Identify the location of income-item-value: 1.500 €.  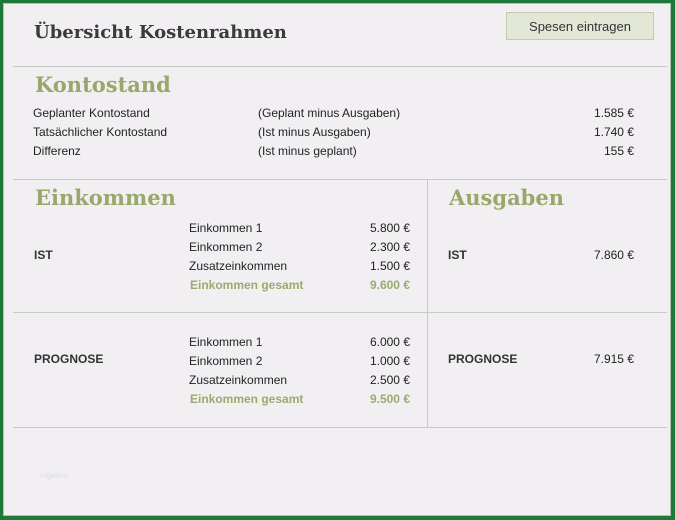
(389, 266).